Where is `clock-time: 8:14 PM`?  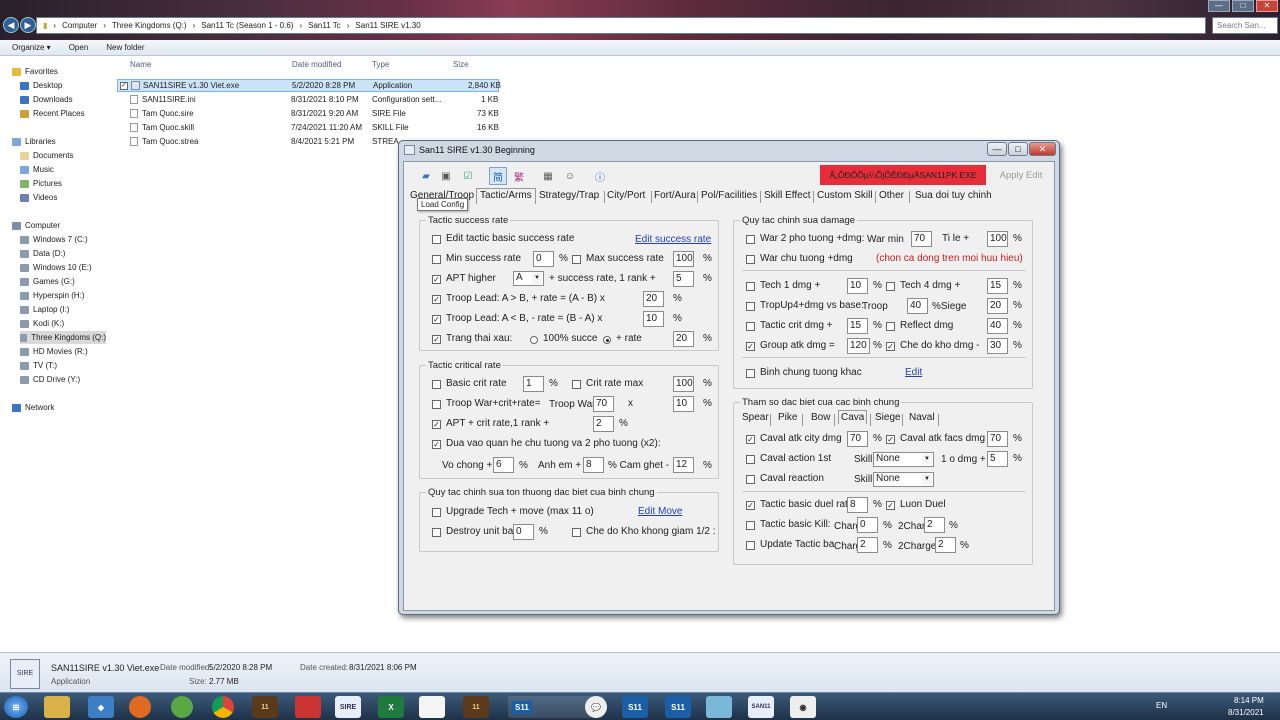
clock-time: 8:14 PM is located at coordinates (1249, 700).